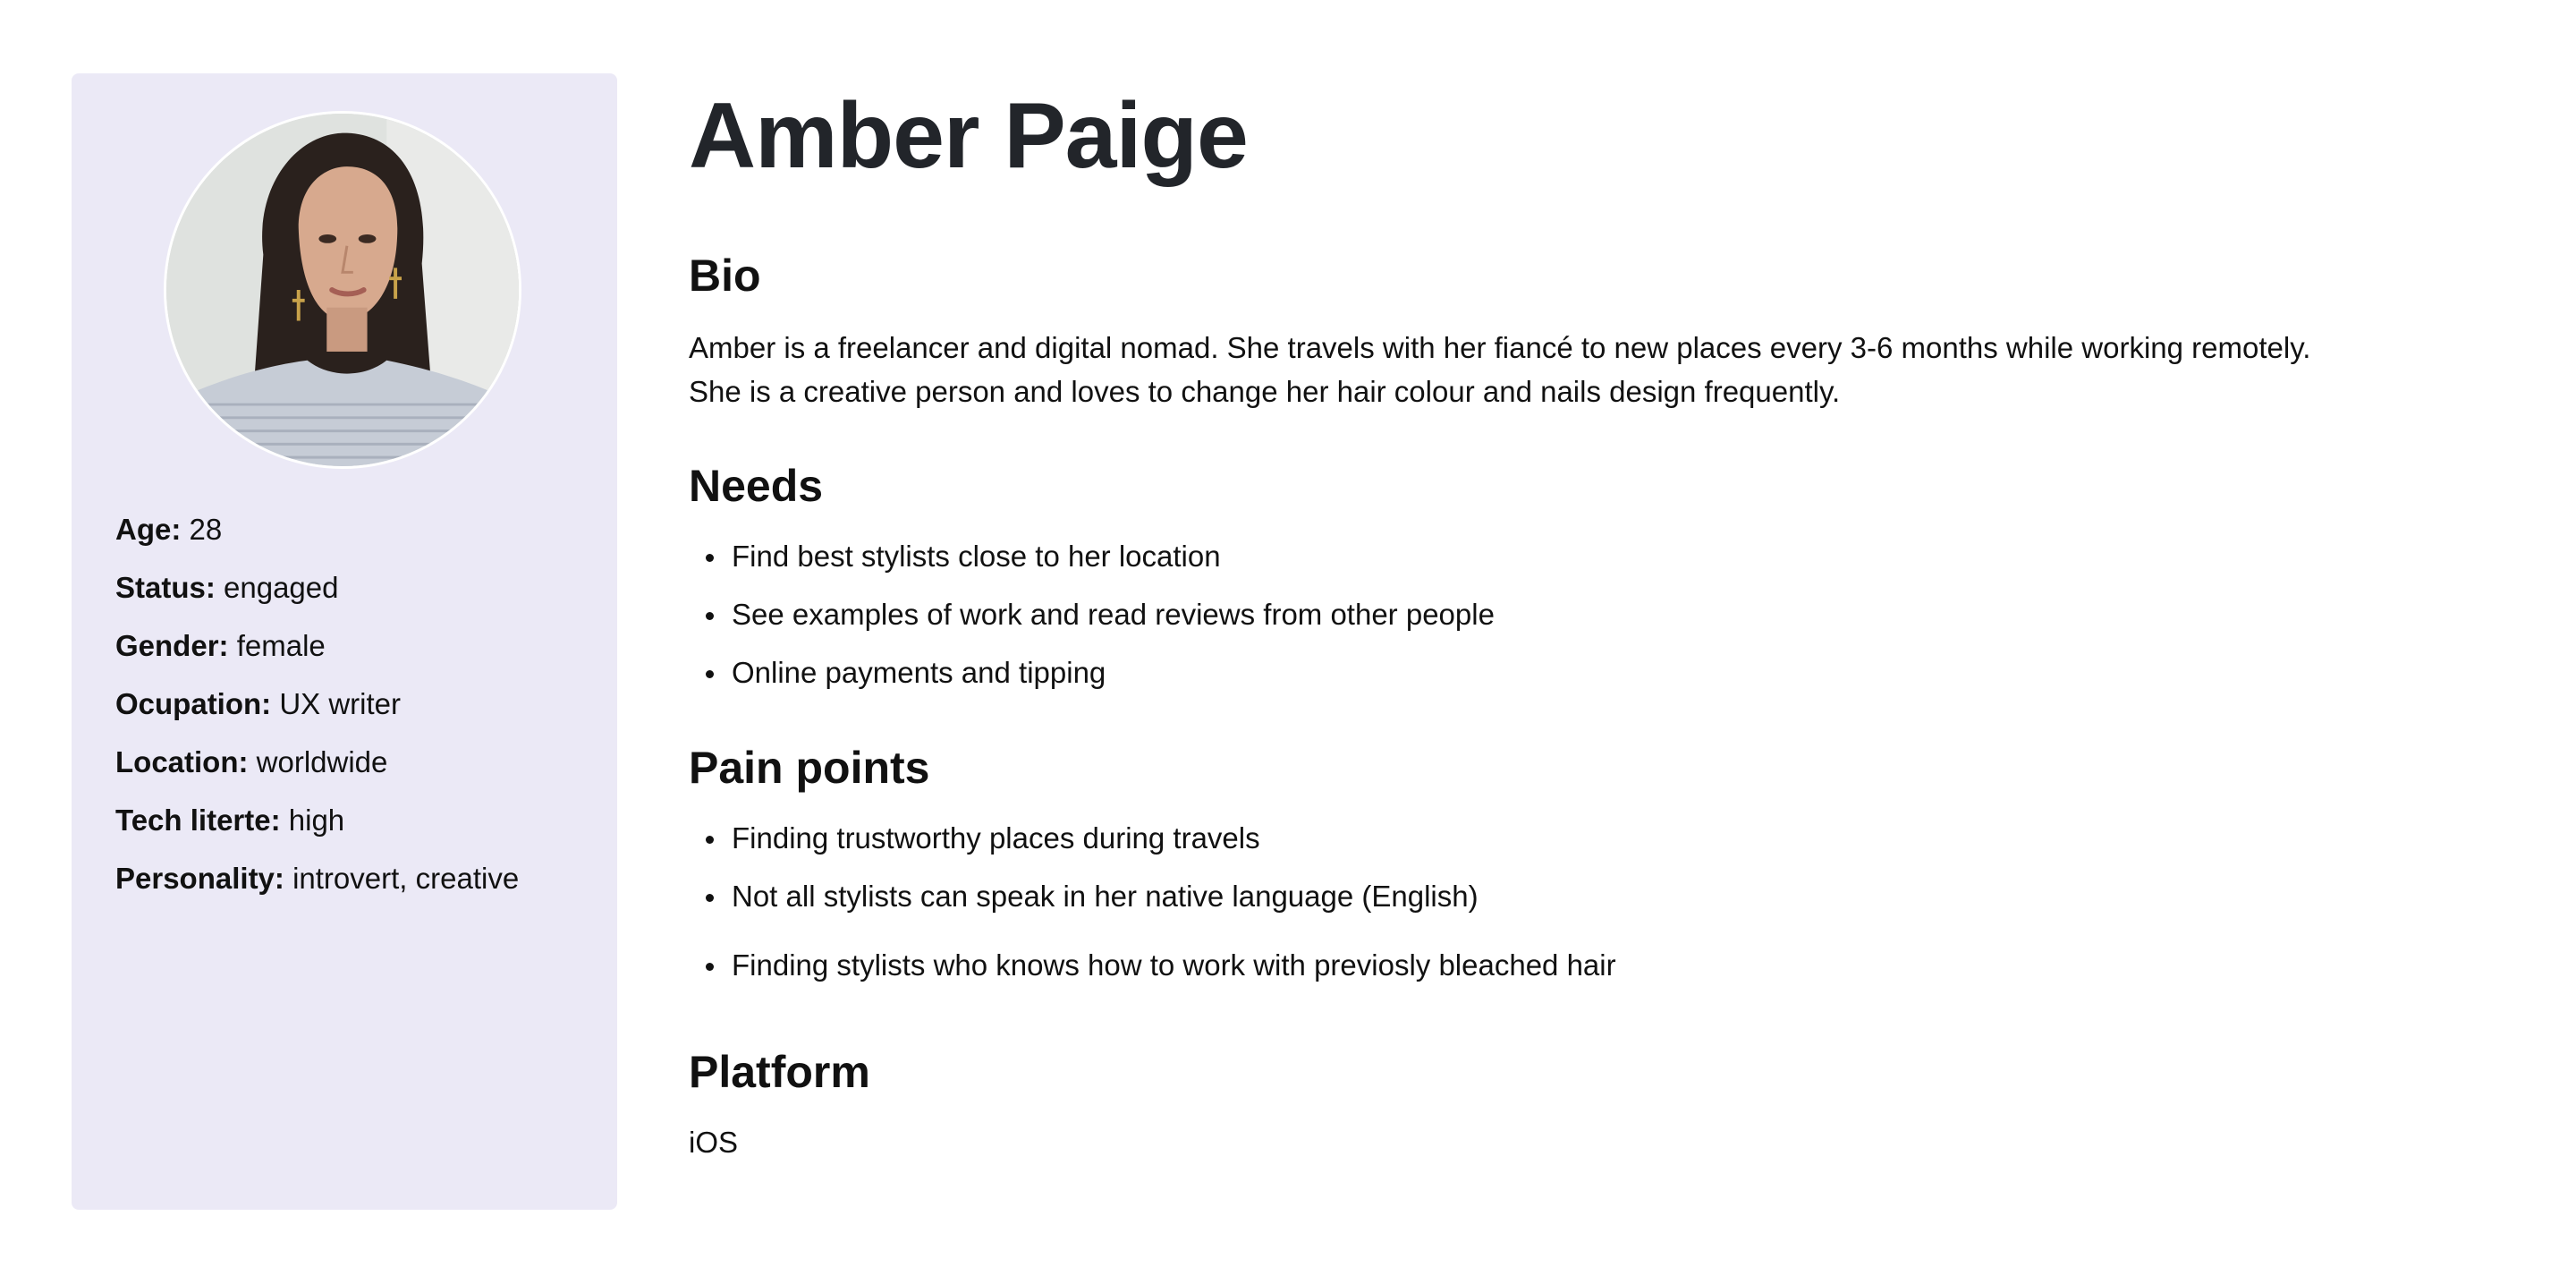  What do you see at coordinates (1092, 568) in the screenshot?
I see `list-item: Find best stylists close to her location` at bounding box center [1092, 568].